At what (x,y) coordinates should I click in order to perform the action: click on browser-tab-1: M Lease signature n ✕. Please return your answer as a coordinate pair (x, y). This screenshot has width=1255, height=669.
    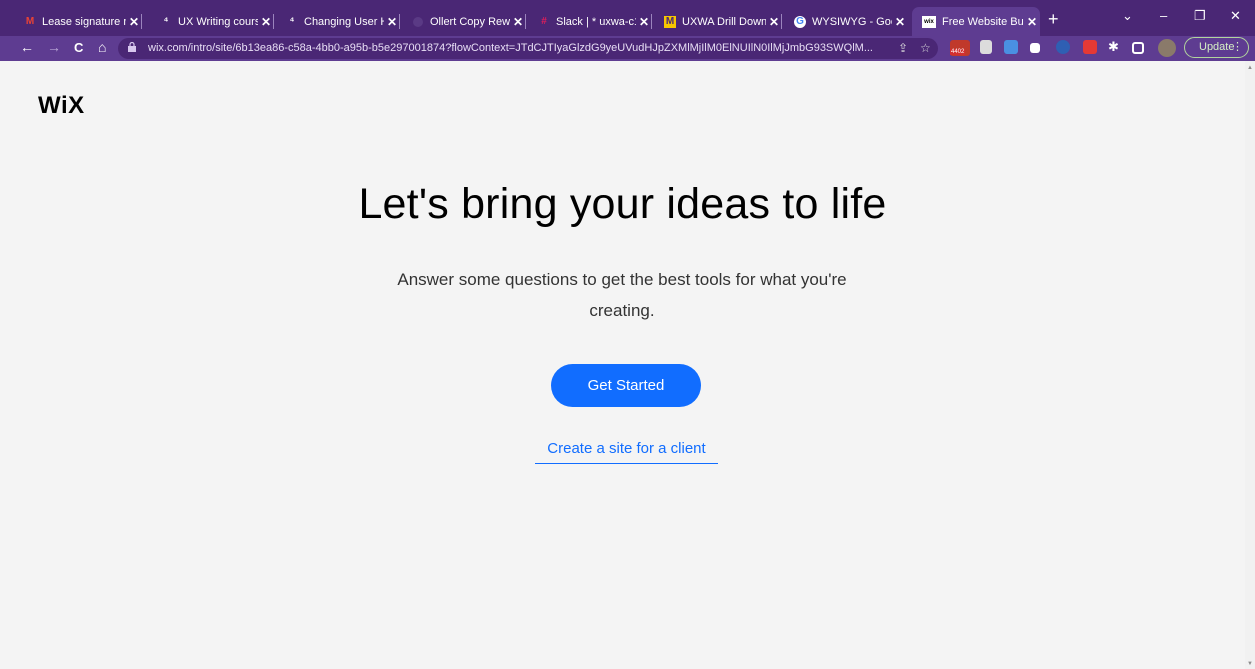
    Looking at the image, I should click on (78, 21).